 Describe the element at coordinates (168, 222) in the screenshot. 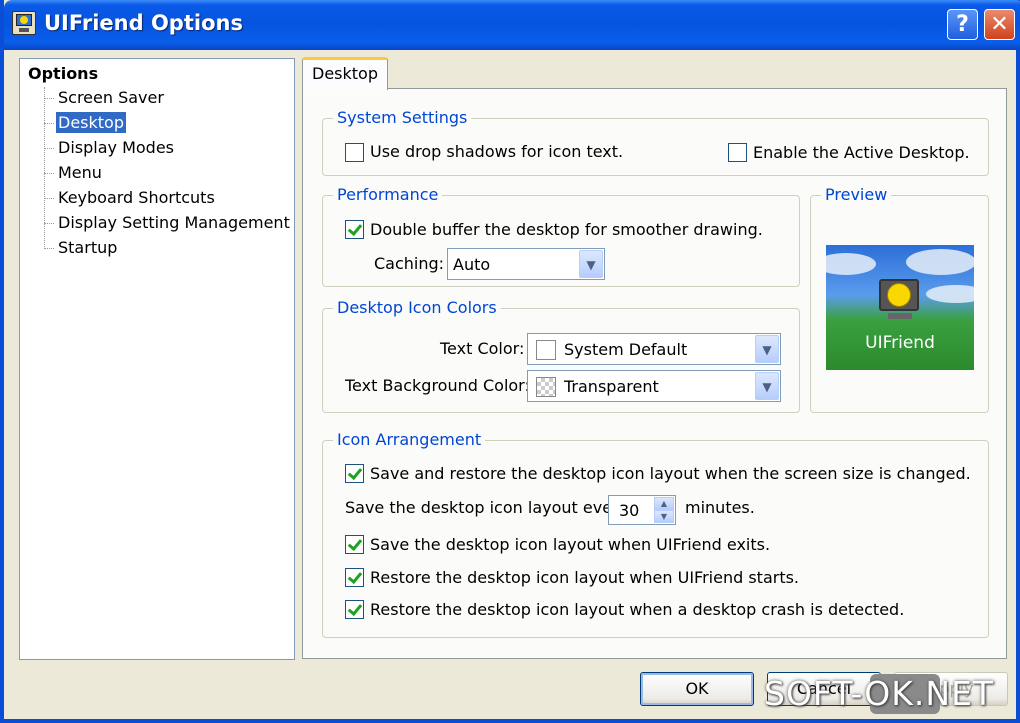

I see `tree-item-display-setting-management: Display Setting Management` at that location.